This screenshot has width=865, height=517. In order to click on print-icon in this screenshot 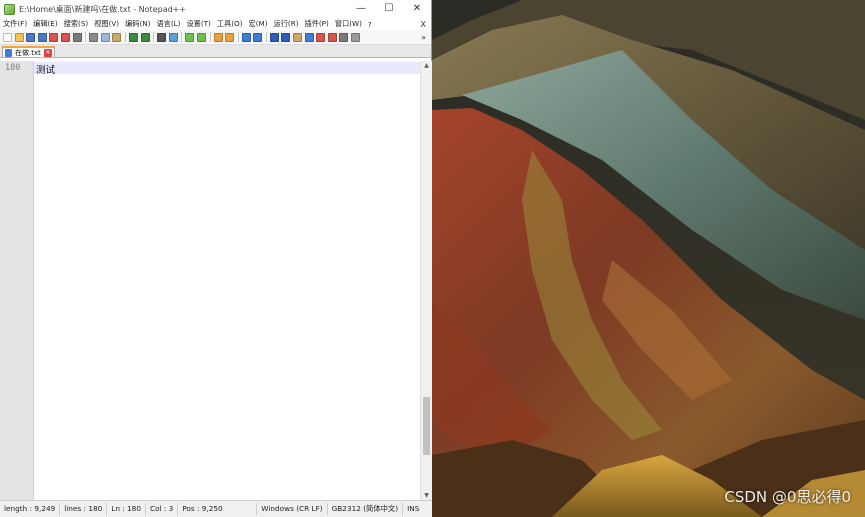, I will do `click(77, 37)`.